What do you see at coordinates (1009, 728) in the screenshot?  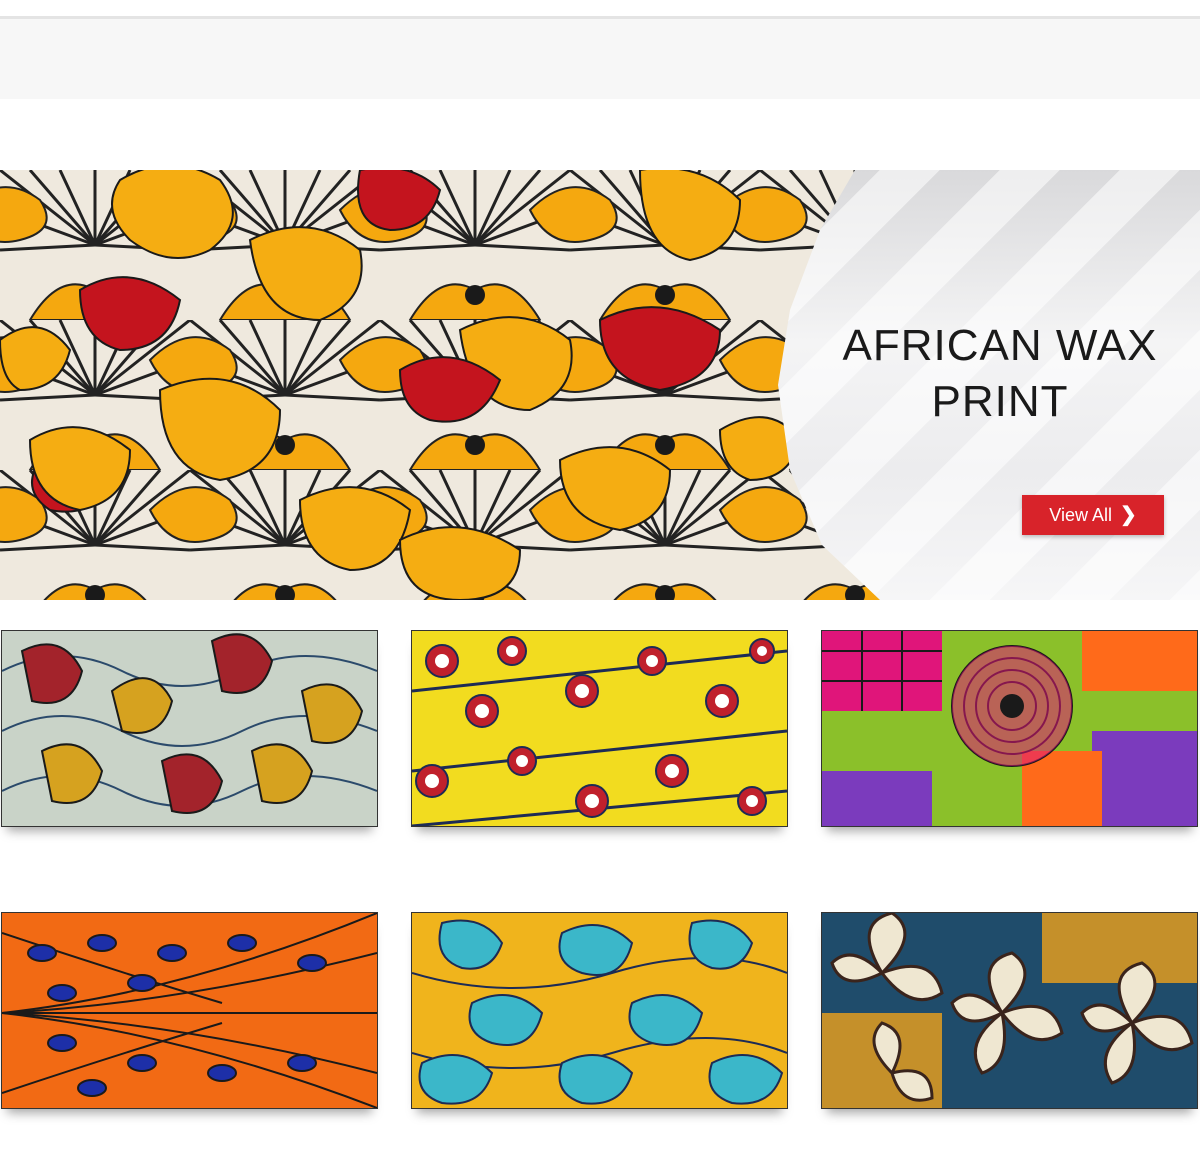 I see `product-tile-patchwork` at bounding box center [1009, 728].